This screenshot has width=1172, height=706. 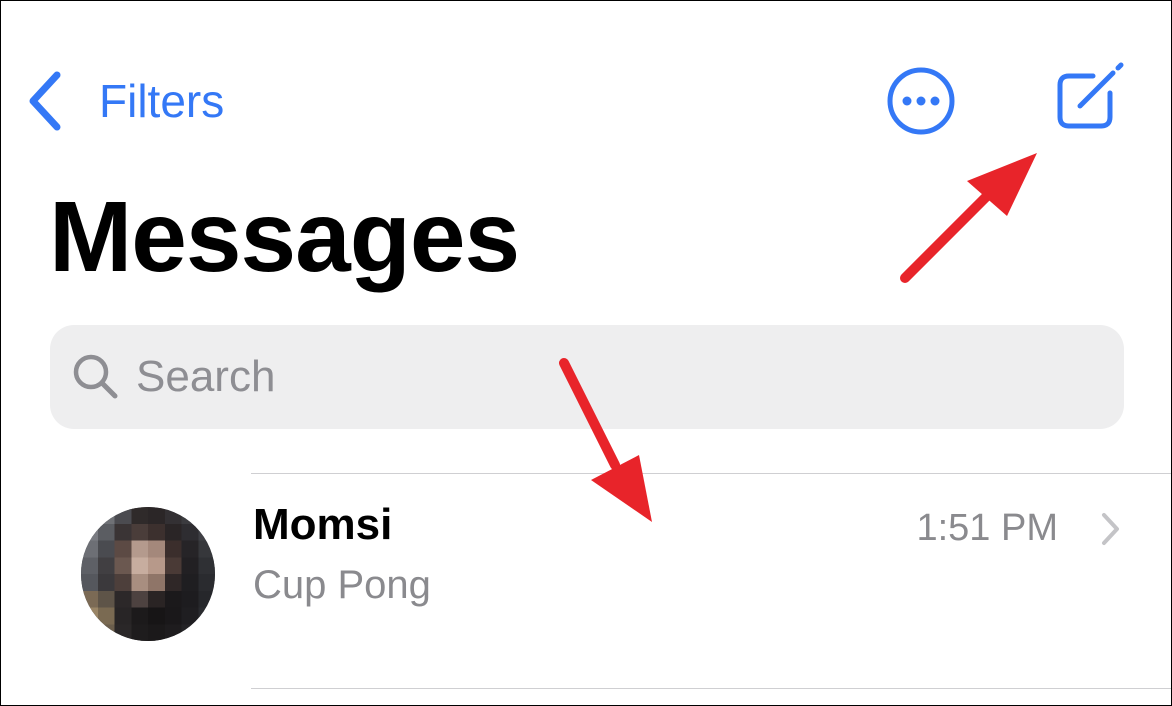 I want to click on contact-name: Momsi, so click(x=323, y=524).